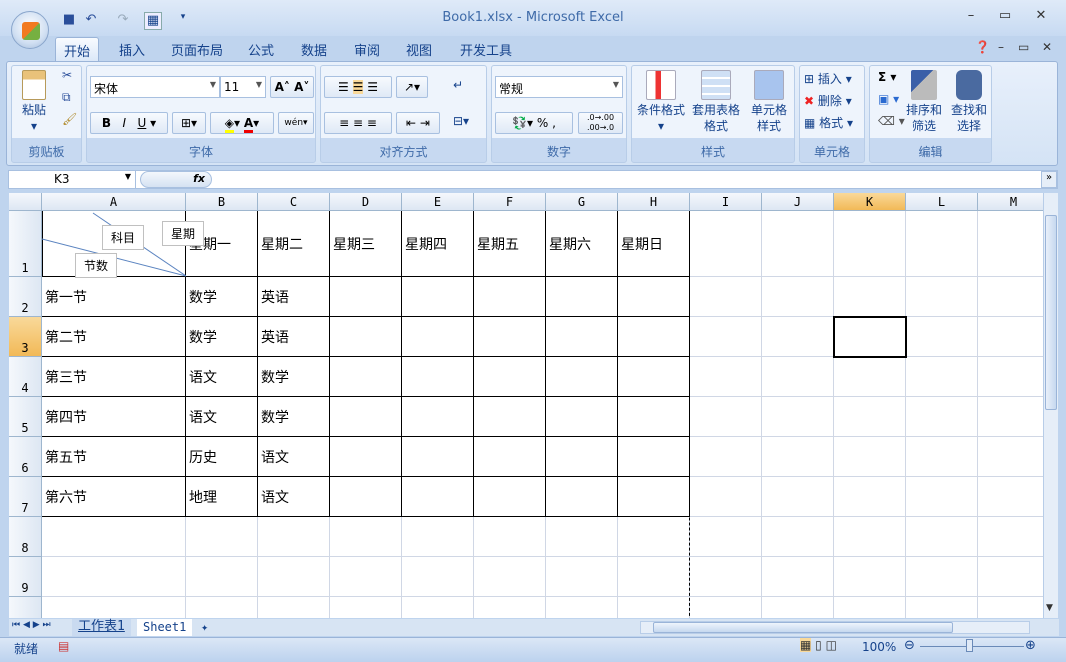 This screenshot has width=1066, height=662. I want to click on cell-D5, so click(366, 417).